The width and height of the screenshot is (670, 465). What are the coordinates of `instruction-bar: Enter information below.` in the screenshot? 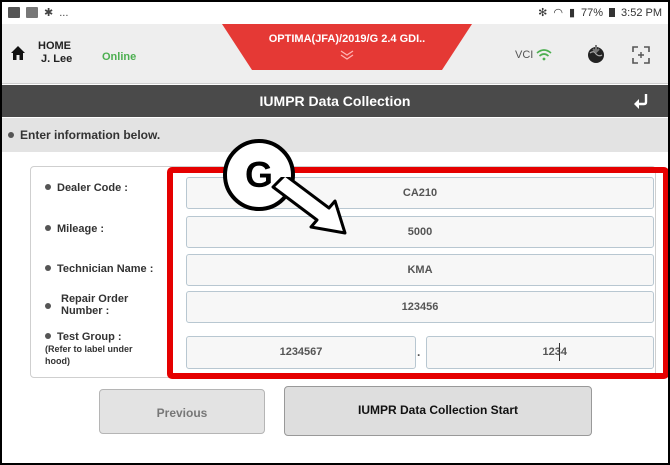 It's located at (335, 135).